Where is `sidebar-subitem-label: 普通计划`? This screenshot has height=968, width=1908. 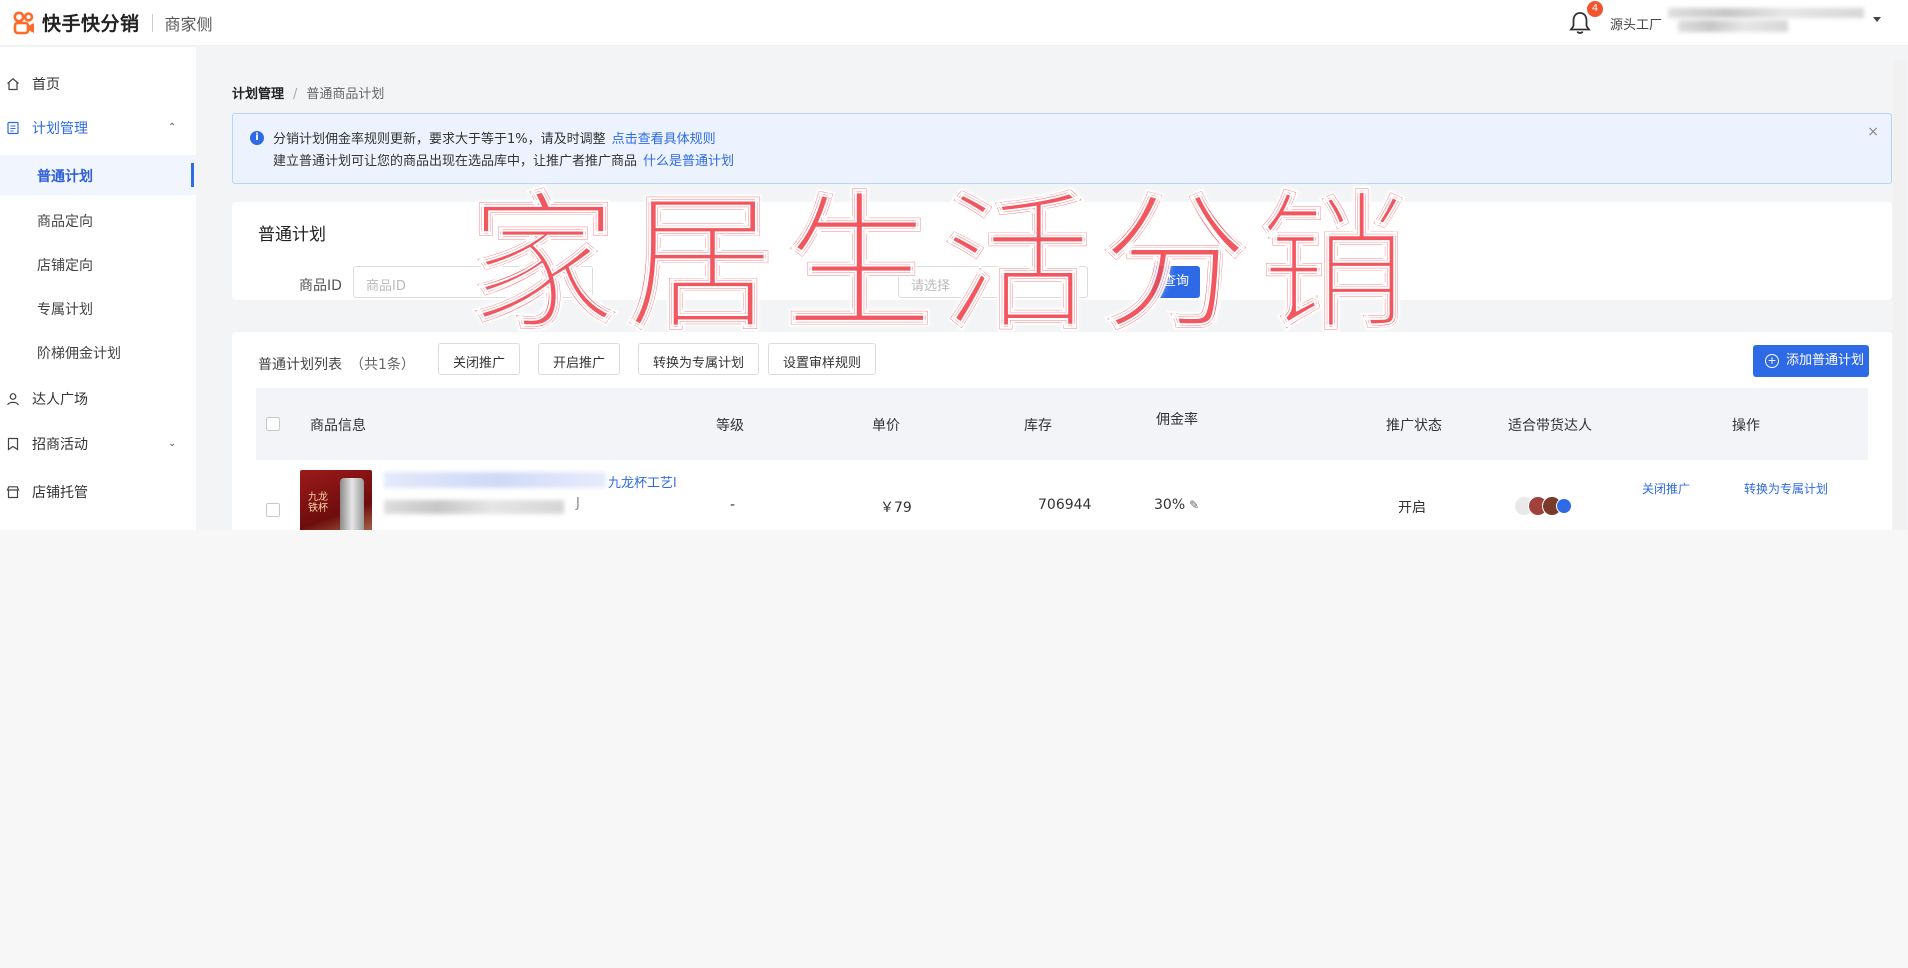
sidebar-subitem-label: 普通计划 is located at coordinates (65, 177).